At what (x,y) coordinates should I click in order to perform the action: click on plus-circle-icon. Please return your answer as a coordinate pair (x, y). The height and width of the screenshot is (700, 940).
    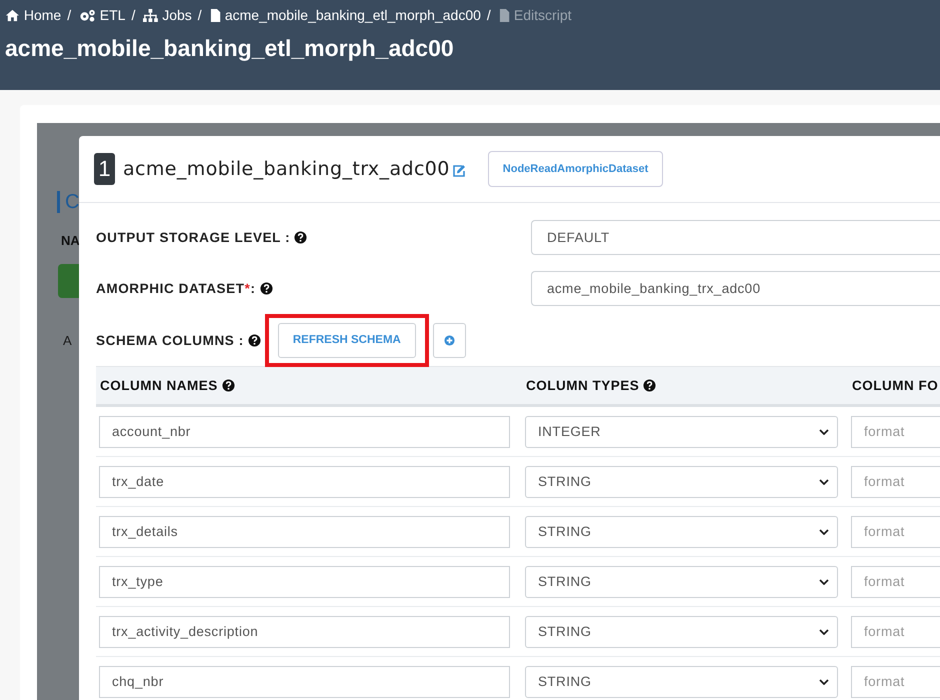
    Looking at the image, I should click on (449, 340).